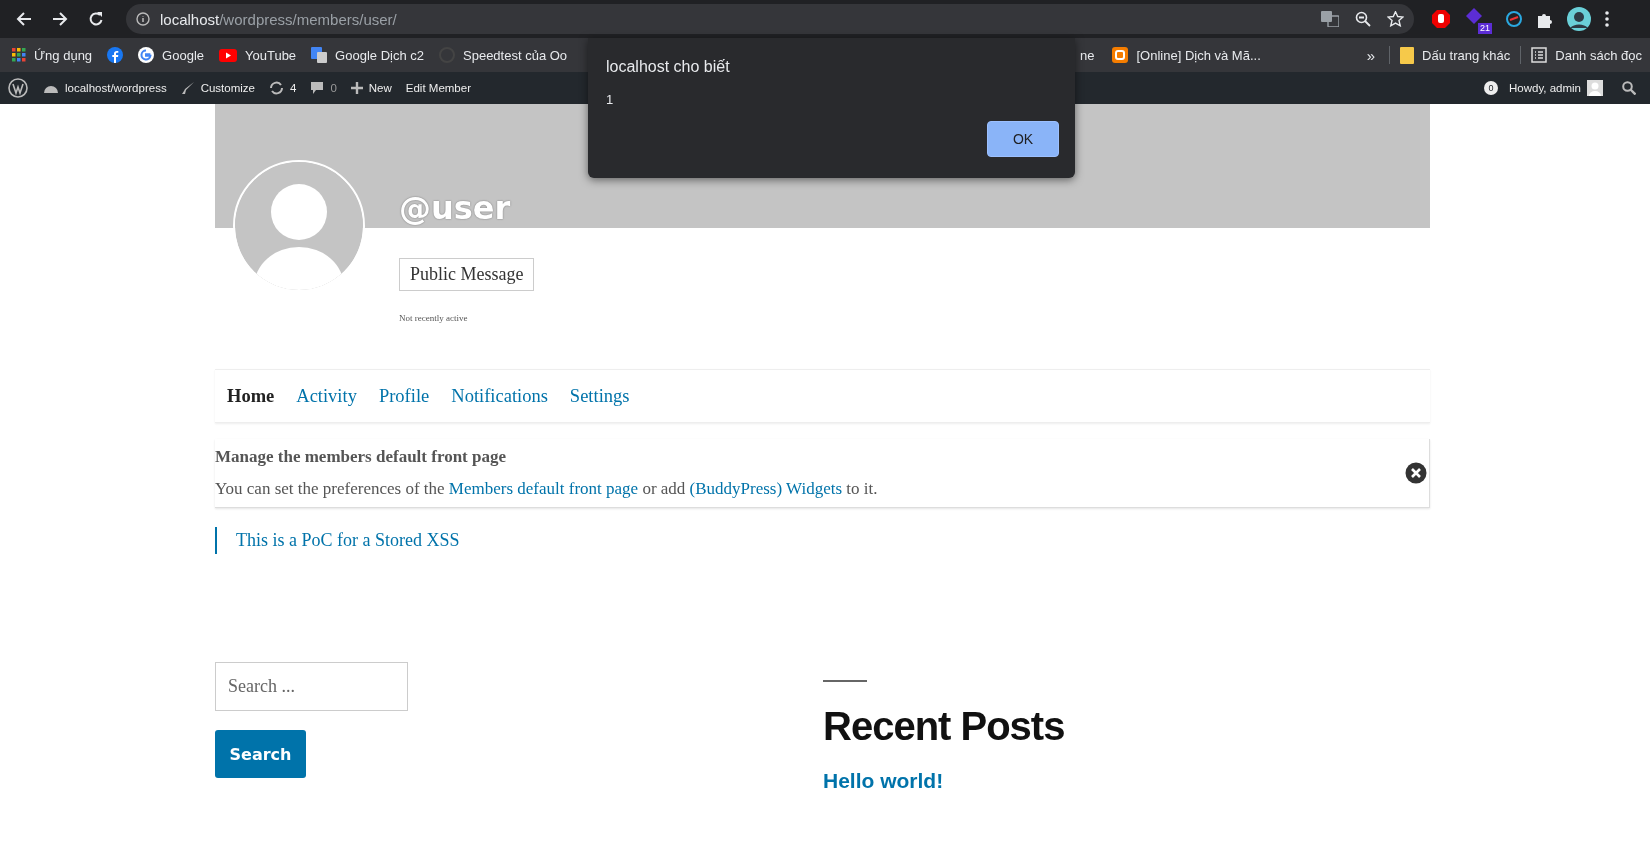 The height and width of the screenshot is (860, 1650). I want to click on bookmark: Danh sách đọc, so click(1586, 55).